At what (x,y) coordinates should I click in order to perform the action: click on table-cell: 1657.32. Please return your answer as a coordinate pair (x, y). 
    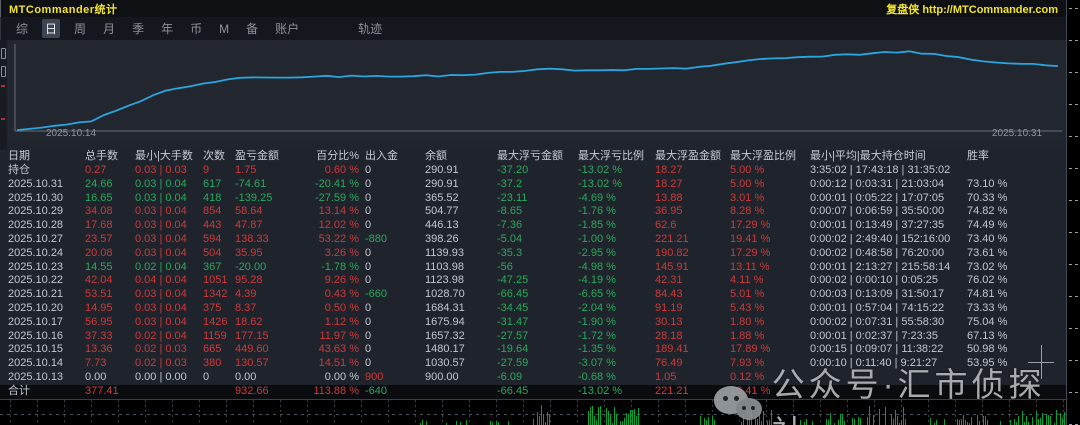
    Looking at the image, I should click on (445, 335).